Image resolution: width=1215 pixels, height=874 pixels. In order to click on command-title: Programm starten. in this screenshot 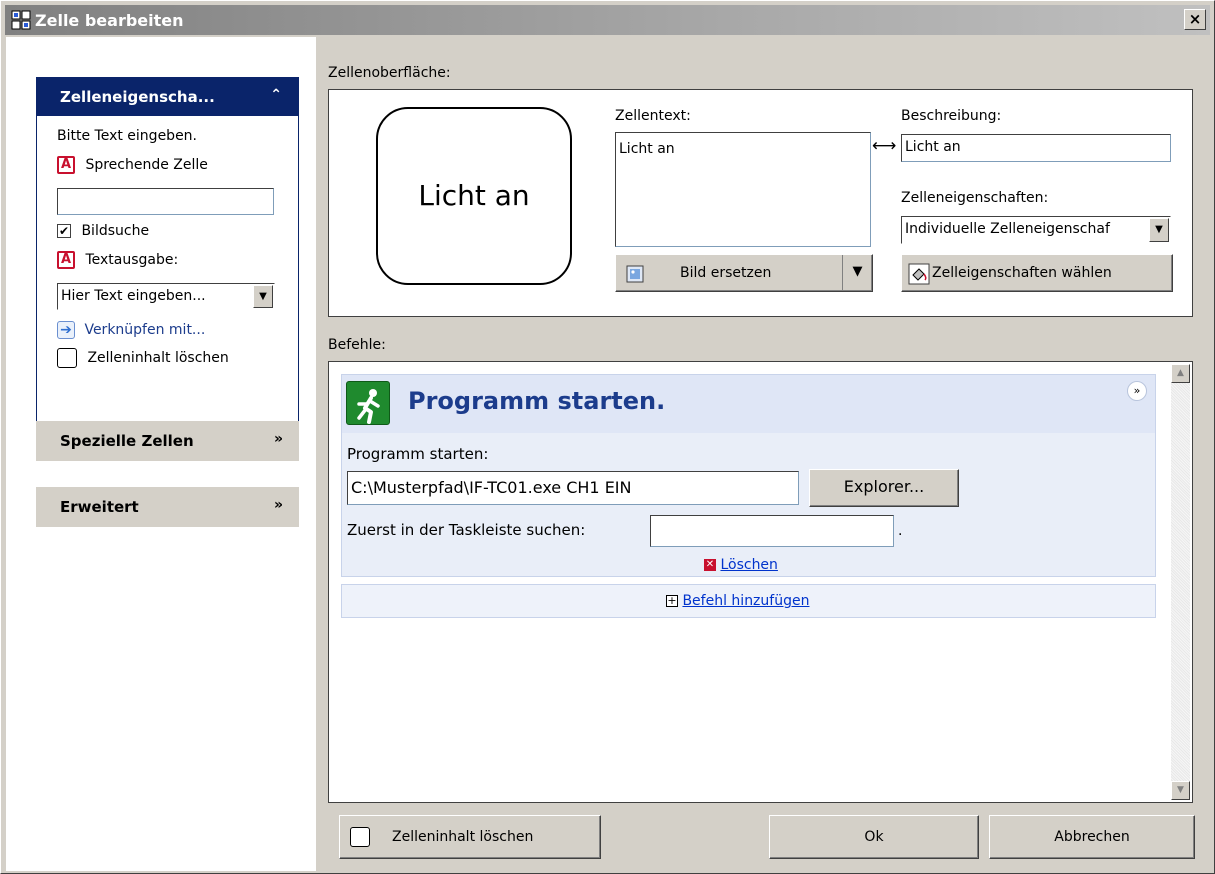, I will do `click(537, 401)`.